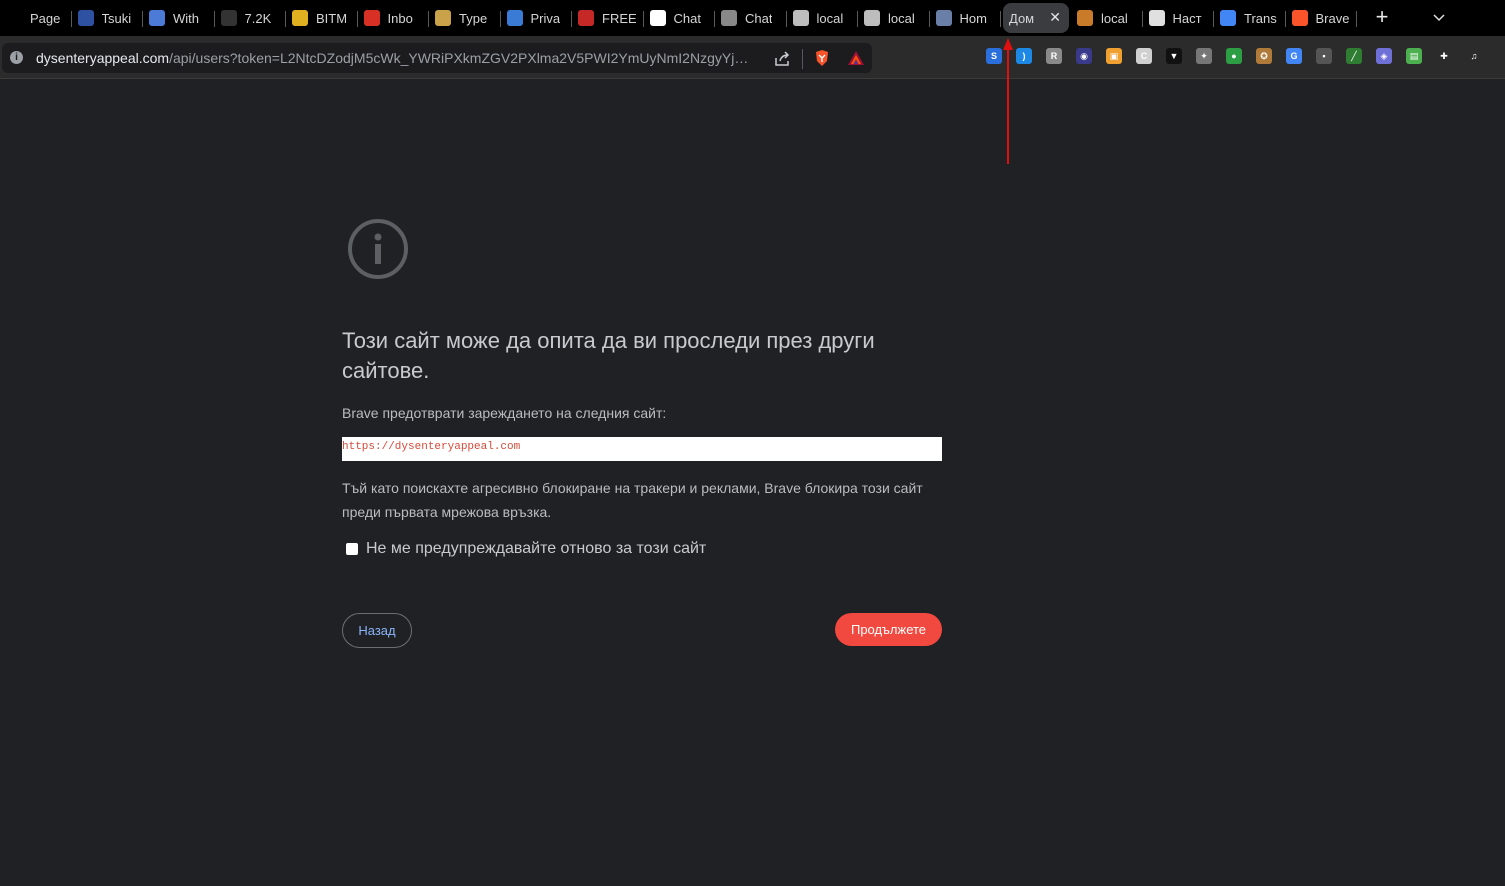 The height and width of the screenshot is (886, 1505). What do you see at coordinates (1022, 18) in the screenshot?
I see `tab-title: Дом` at bounding box center [1022, 18].